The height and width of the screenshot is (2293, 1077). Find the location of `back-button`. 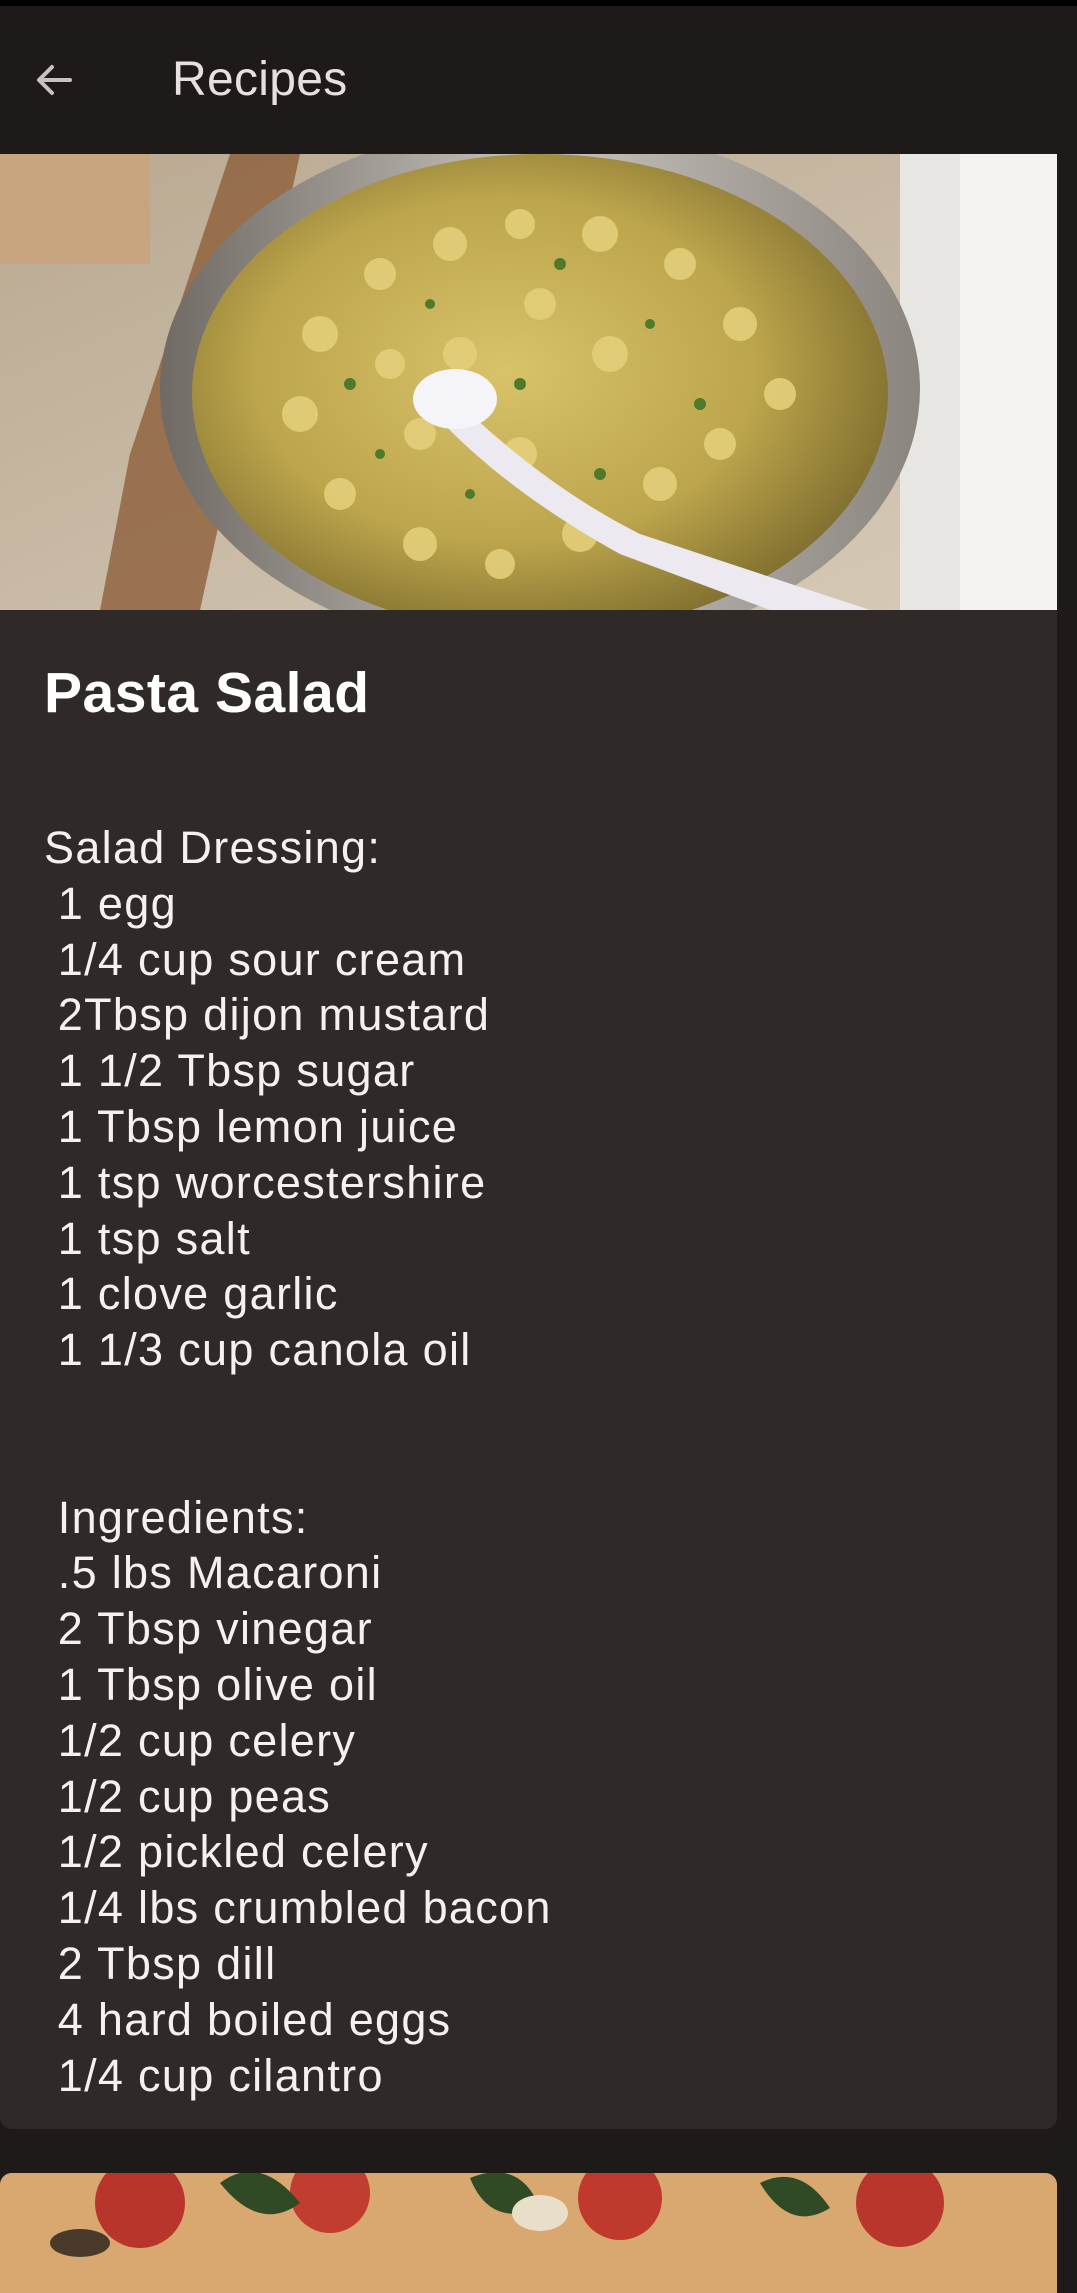

back-button is located at coordinates (54, 80).